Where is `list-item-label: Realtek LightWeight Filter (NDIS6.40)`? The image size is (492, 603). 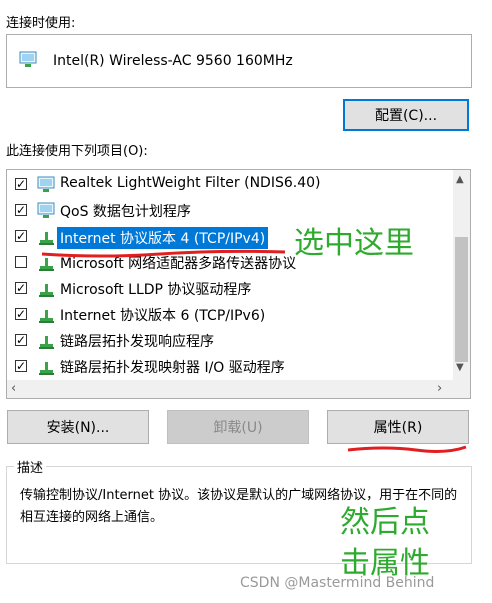 list-item-label: Realtek LightWeight Filter (NDIS6.40) is located at coordinates (190, 183).